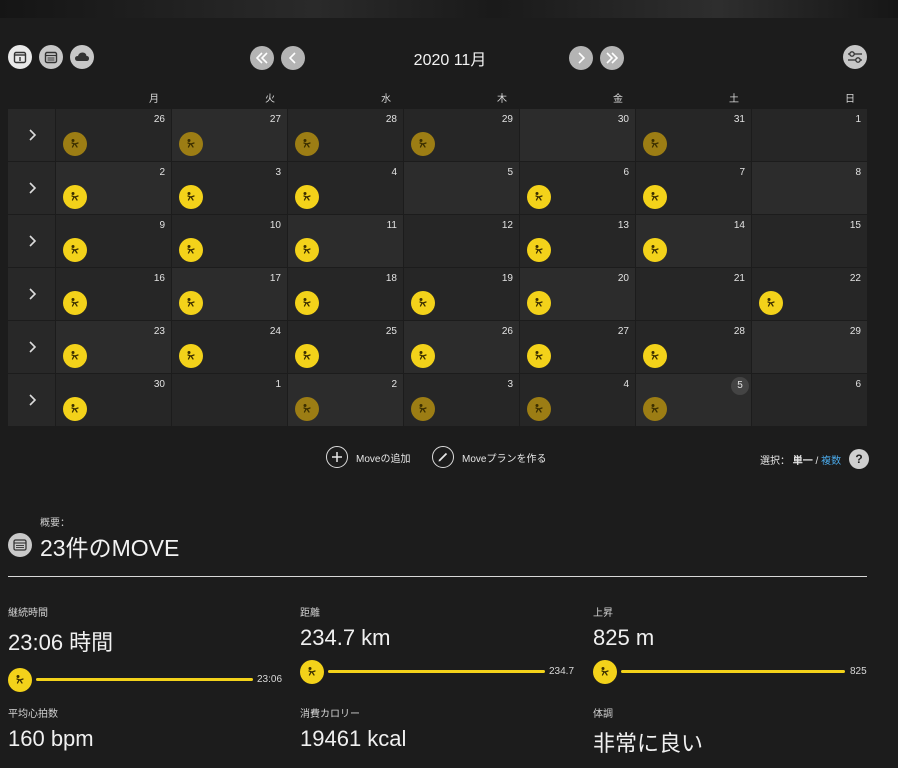 Image resolution: width=898 pixels, height=768 pixels. What do you see at coordinates (859, 459) in the screenshot?
I see `help-button: ?` at bounding box center [859, 459].